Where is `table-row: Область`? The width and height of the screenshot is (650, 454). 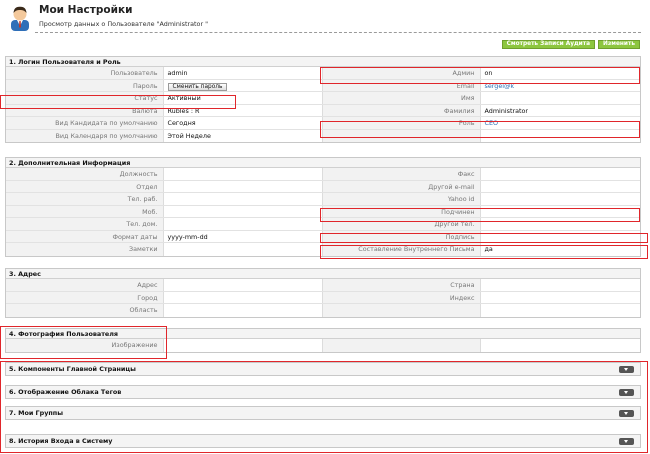
table-row: Область is located at coordinates (323, 310).